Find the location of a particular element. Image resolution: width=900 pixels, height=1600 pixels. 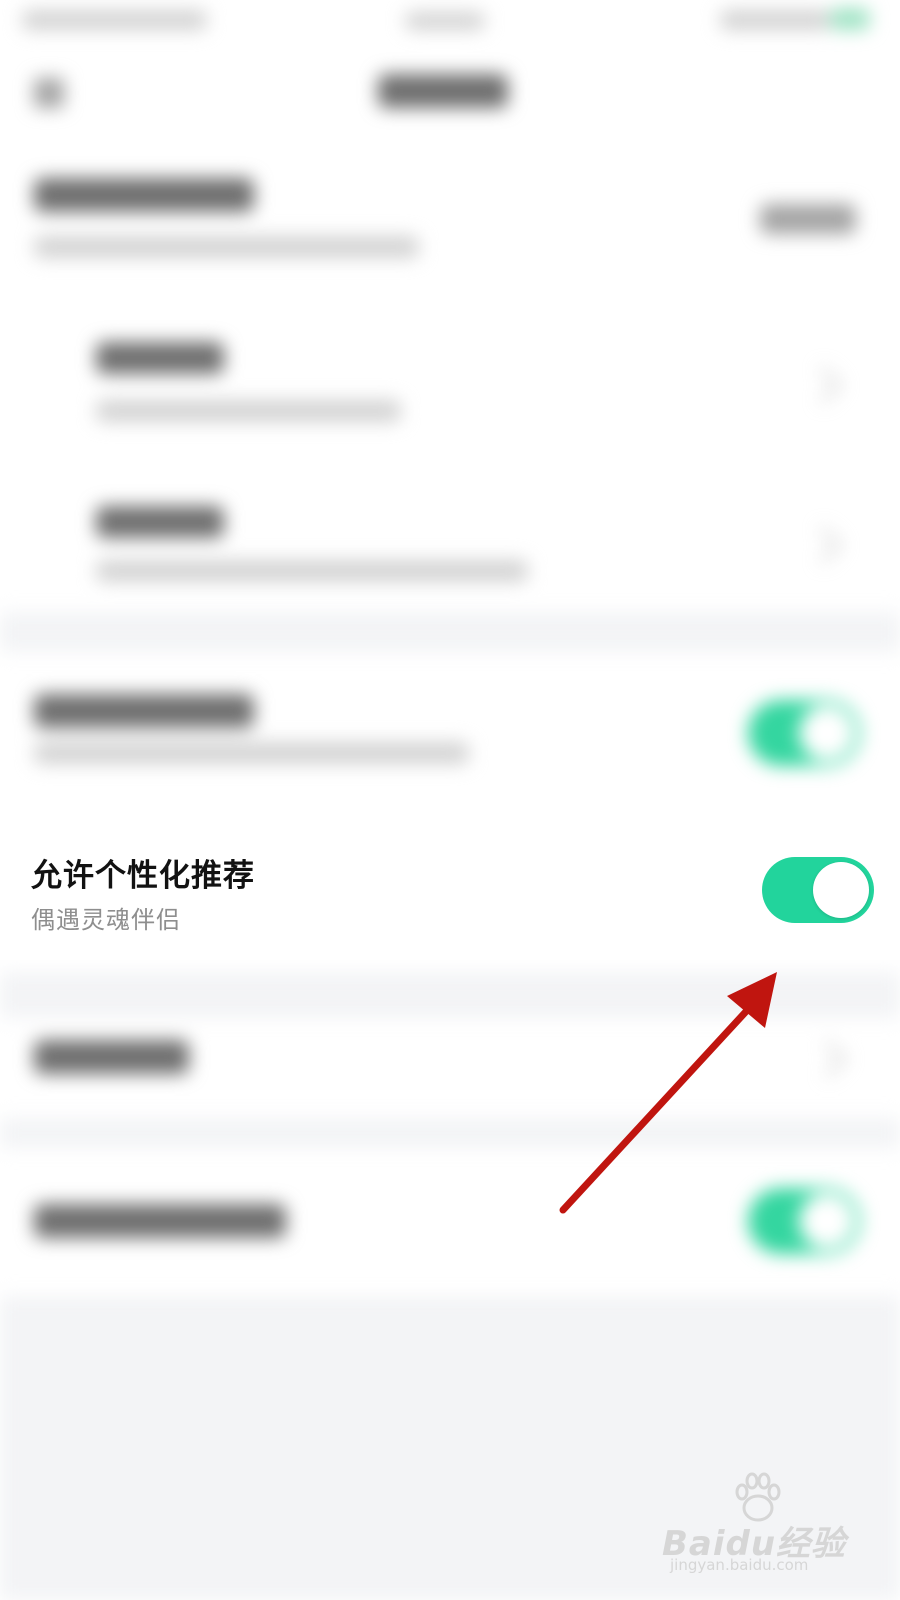

status-bar-time is located at coordinates (445, 21).